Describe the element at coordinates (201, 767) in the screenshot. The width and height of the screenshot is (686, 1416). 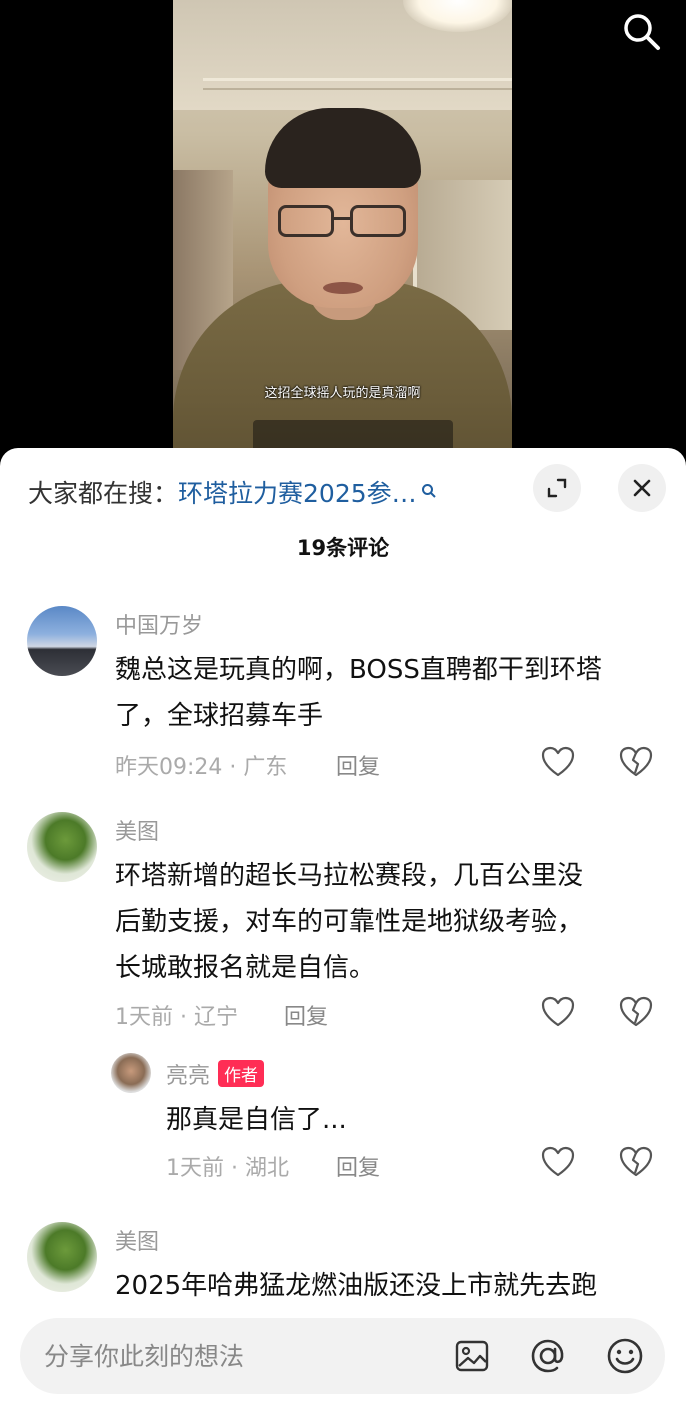
I see `comment-meta: 昨天09:24 · 广东` at that location.